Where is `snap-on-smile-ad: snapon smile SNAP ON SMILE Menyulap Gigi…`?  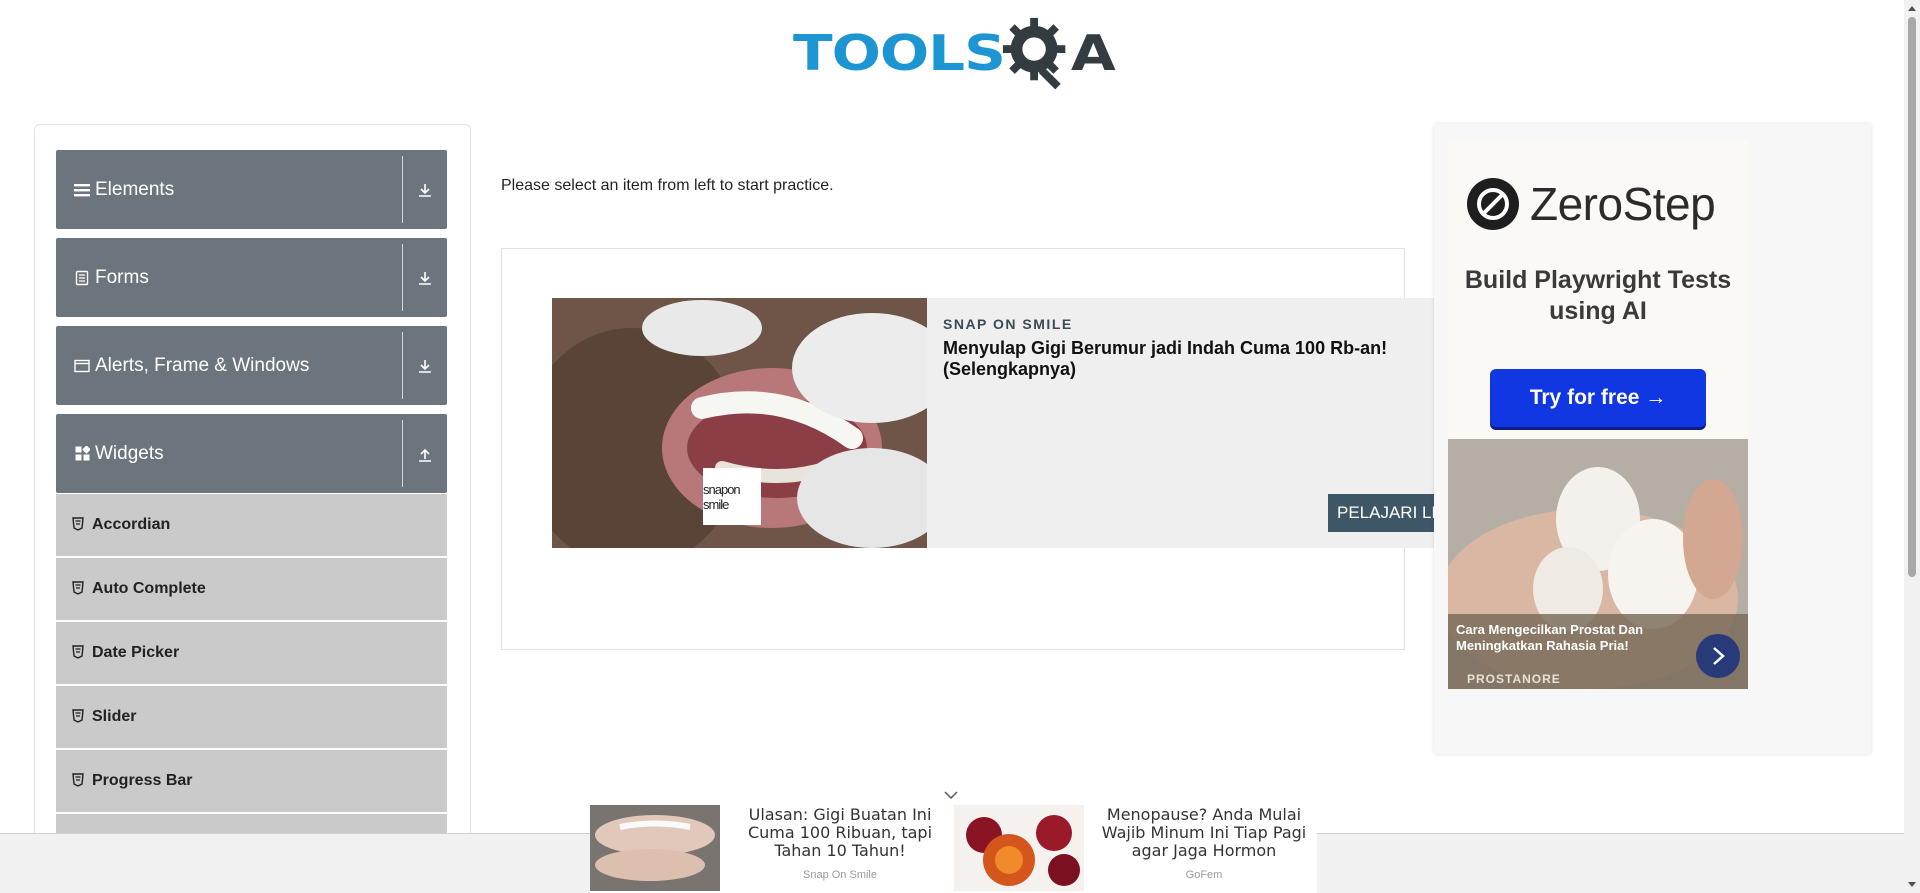
snap-on-smile-ad: snapon smile SNAP ON SMILE Menyulap Gigi… is located at coordinates (993, 423).